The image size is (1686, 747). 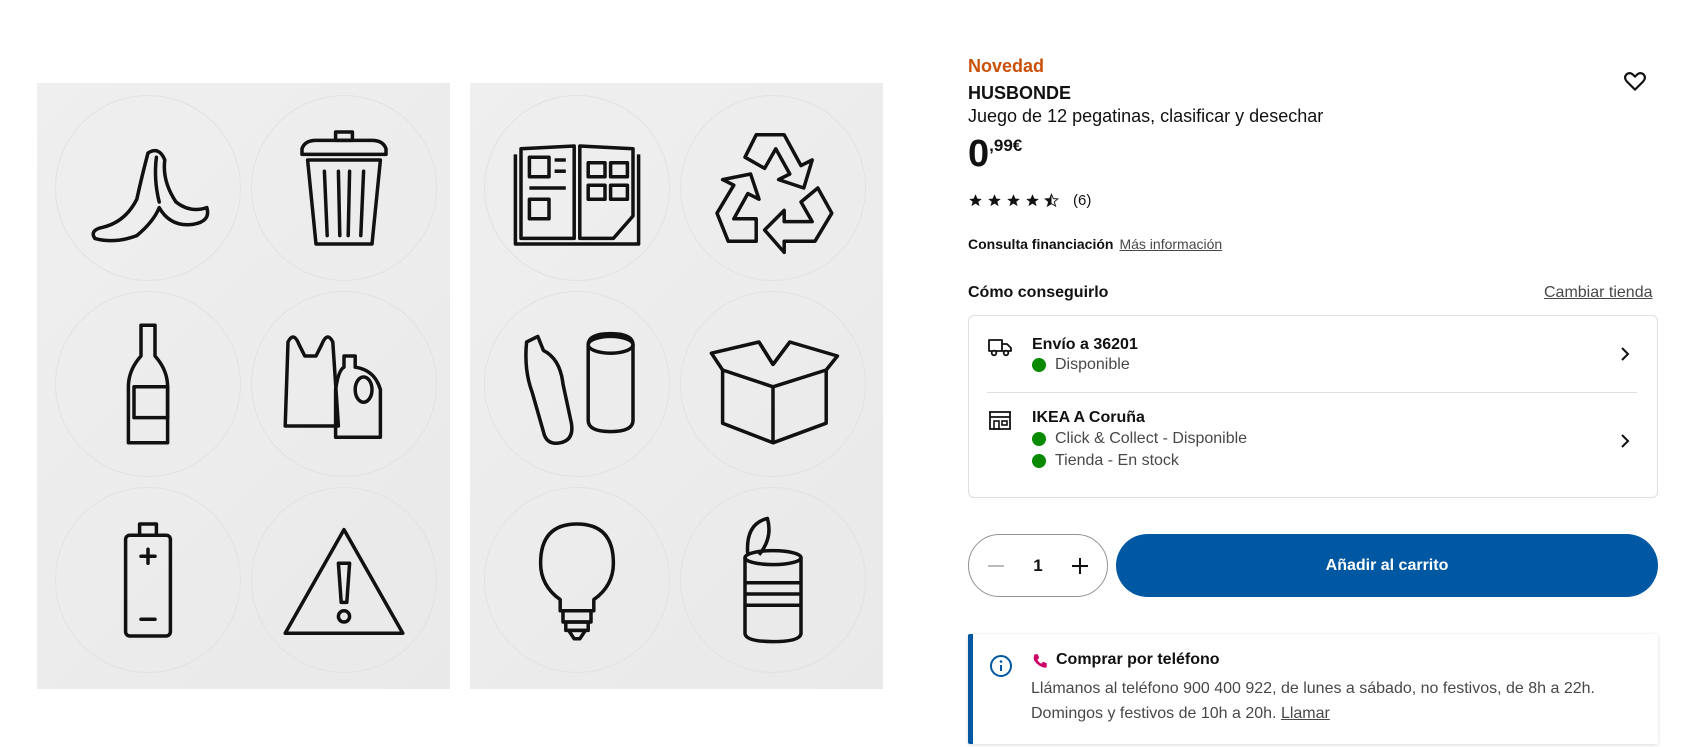 I want to click on glass-bottle-icon, so click(x=148, y=384).